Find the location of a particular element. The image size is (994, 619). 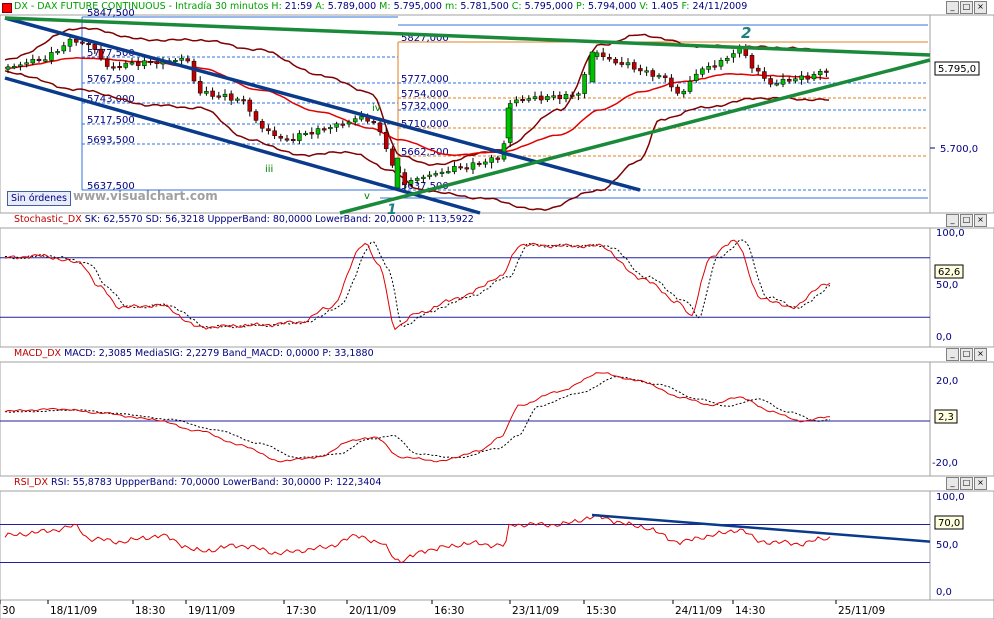

wave-label: v is located at coordinates (367, 196).